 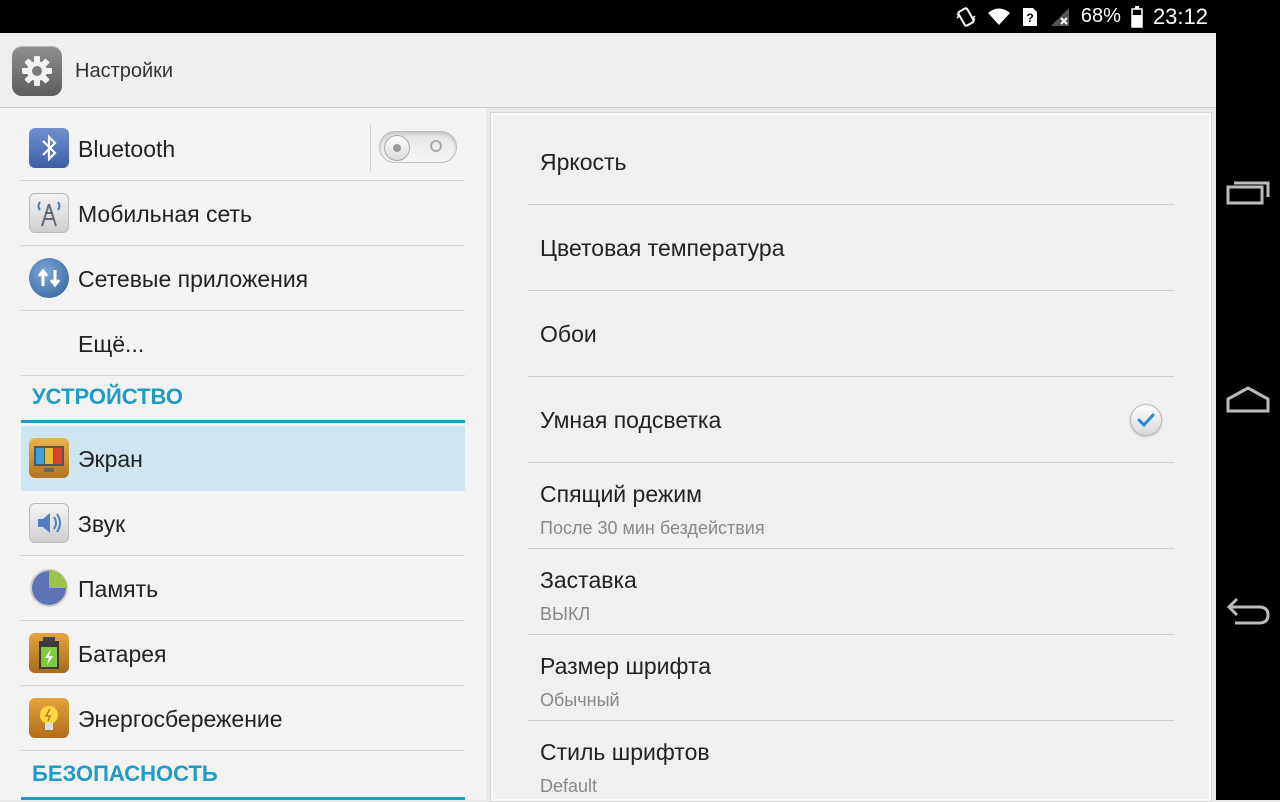 I want to click on divider, so click(x=370, y=148).